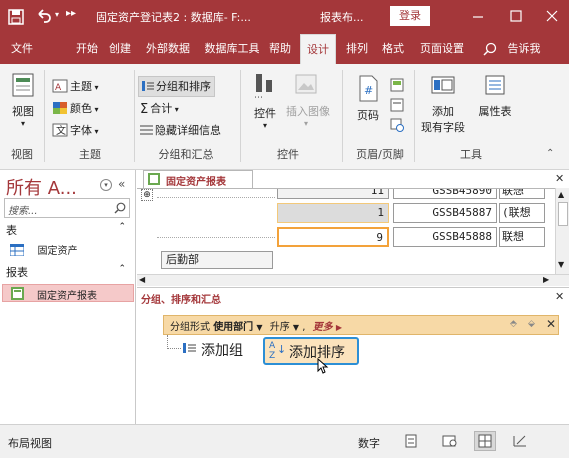 The width and height of the screenshot is (569, 458). I want to click on save-icon, so click(16, 17).